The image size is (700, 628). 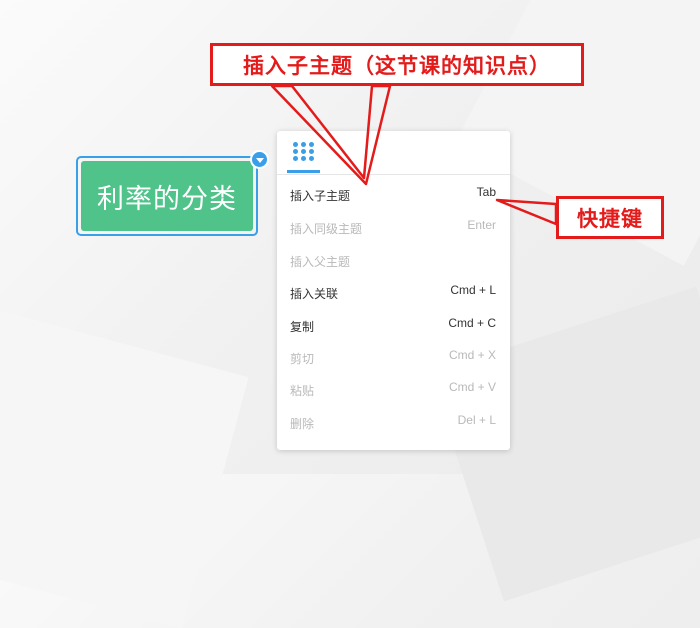 I want to click on annotation-pointer-shortcut, so click(x=526, y=212).